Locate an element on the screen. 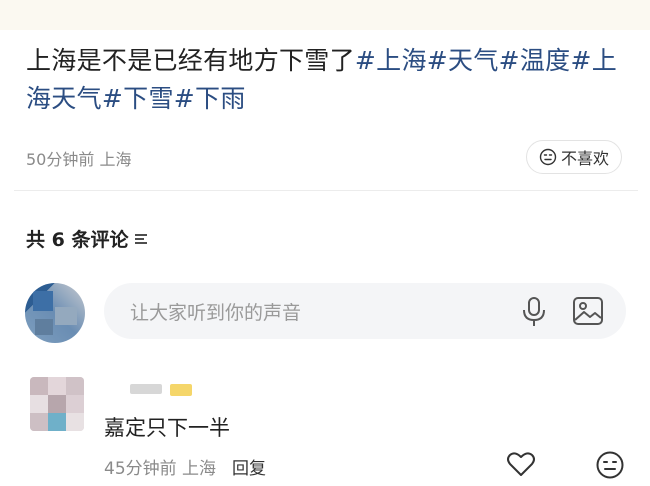 This screenshot has width=650, height=486. my-avatar is located at coordinates (55, 313).